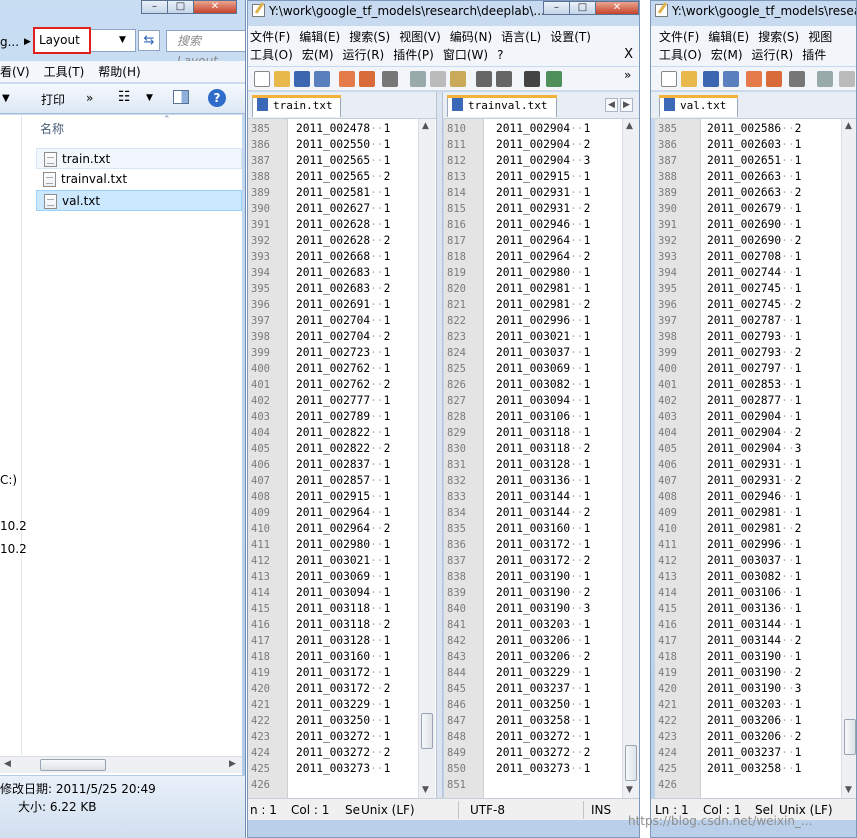 The image size is (857, 838). What do you see at coordinates (296, 114) in the screenshot?
I see `tab-train-txt: train.txt✕` at bounding box center [296, 114].